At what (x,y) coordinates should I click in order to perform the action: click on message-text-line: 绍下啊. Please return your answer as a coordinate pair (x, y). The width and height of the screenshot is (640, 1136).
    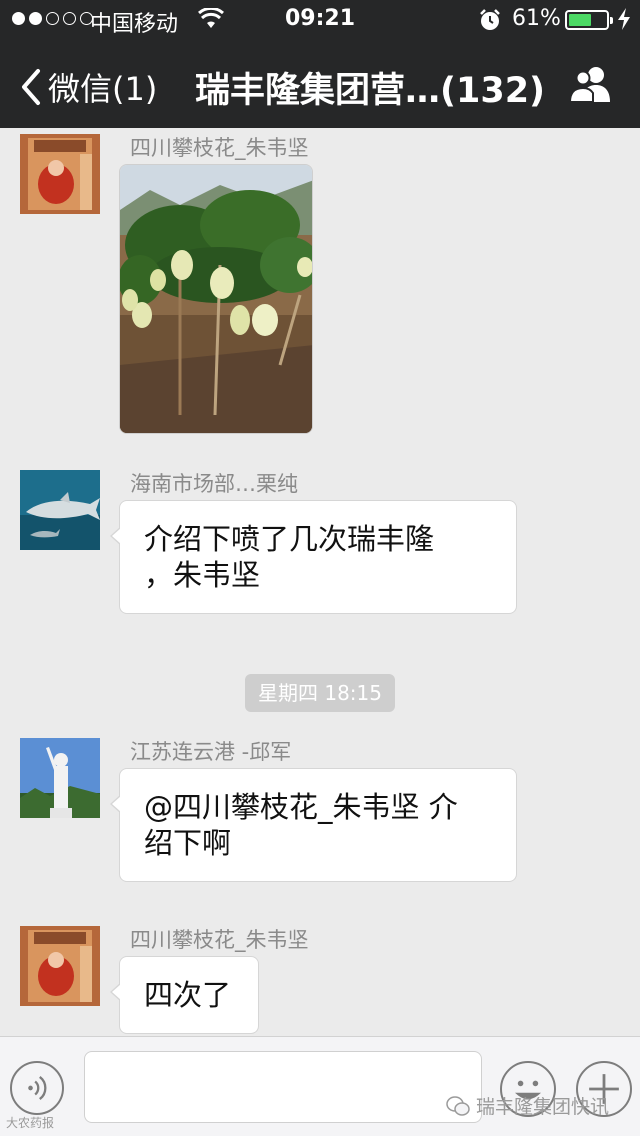
    Looking at the image, I should click on (188, 843).